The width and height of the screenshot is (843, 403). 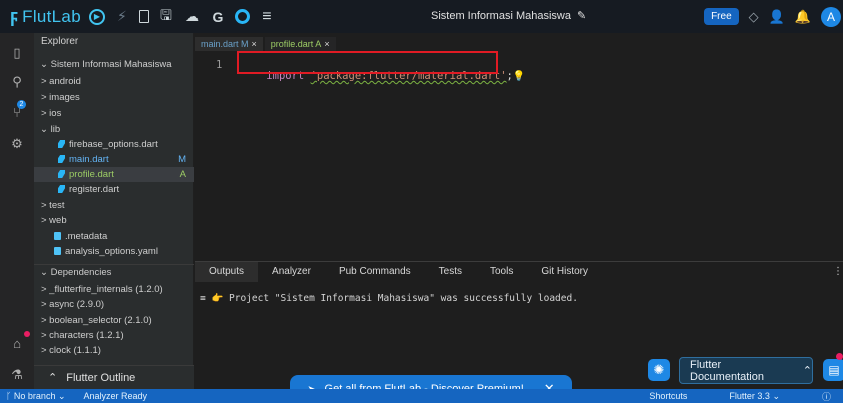 I want to click on search-icon: ⚲, so click(x=17, y=82).